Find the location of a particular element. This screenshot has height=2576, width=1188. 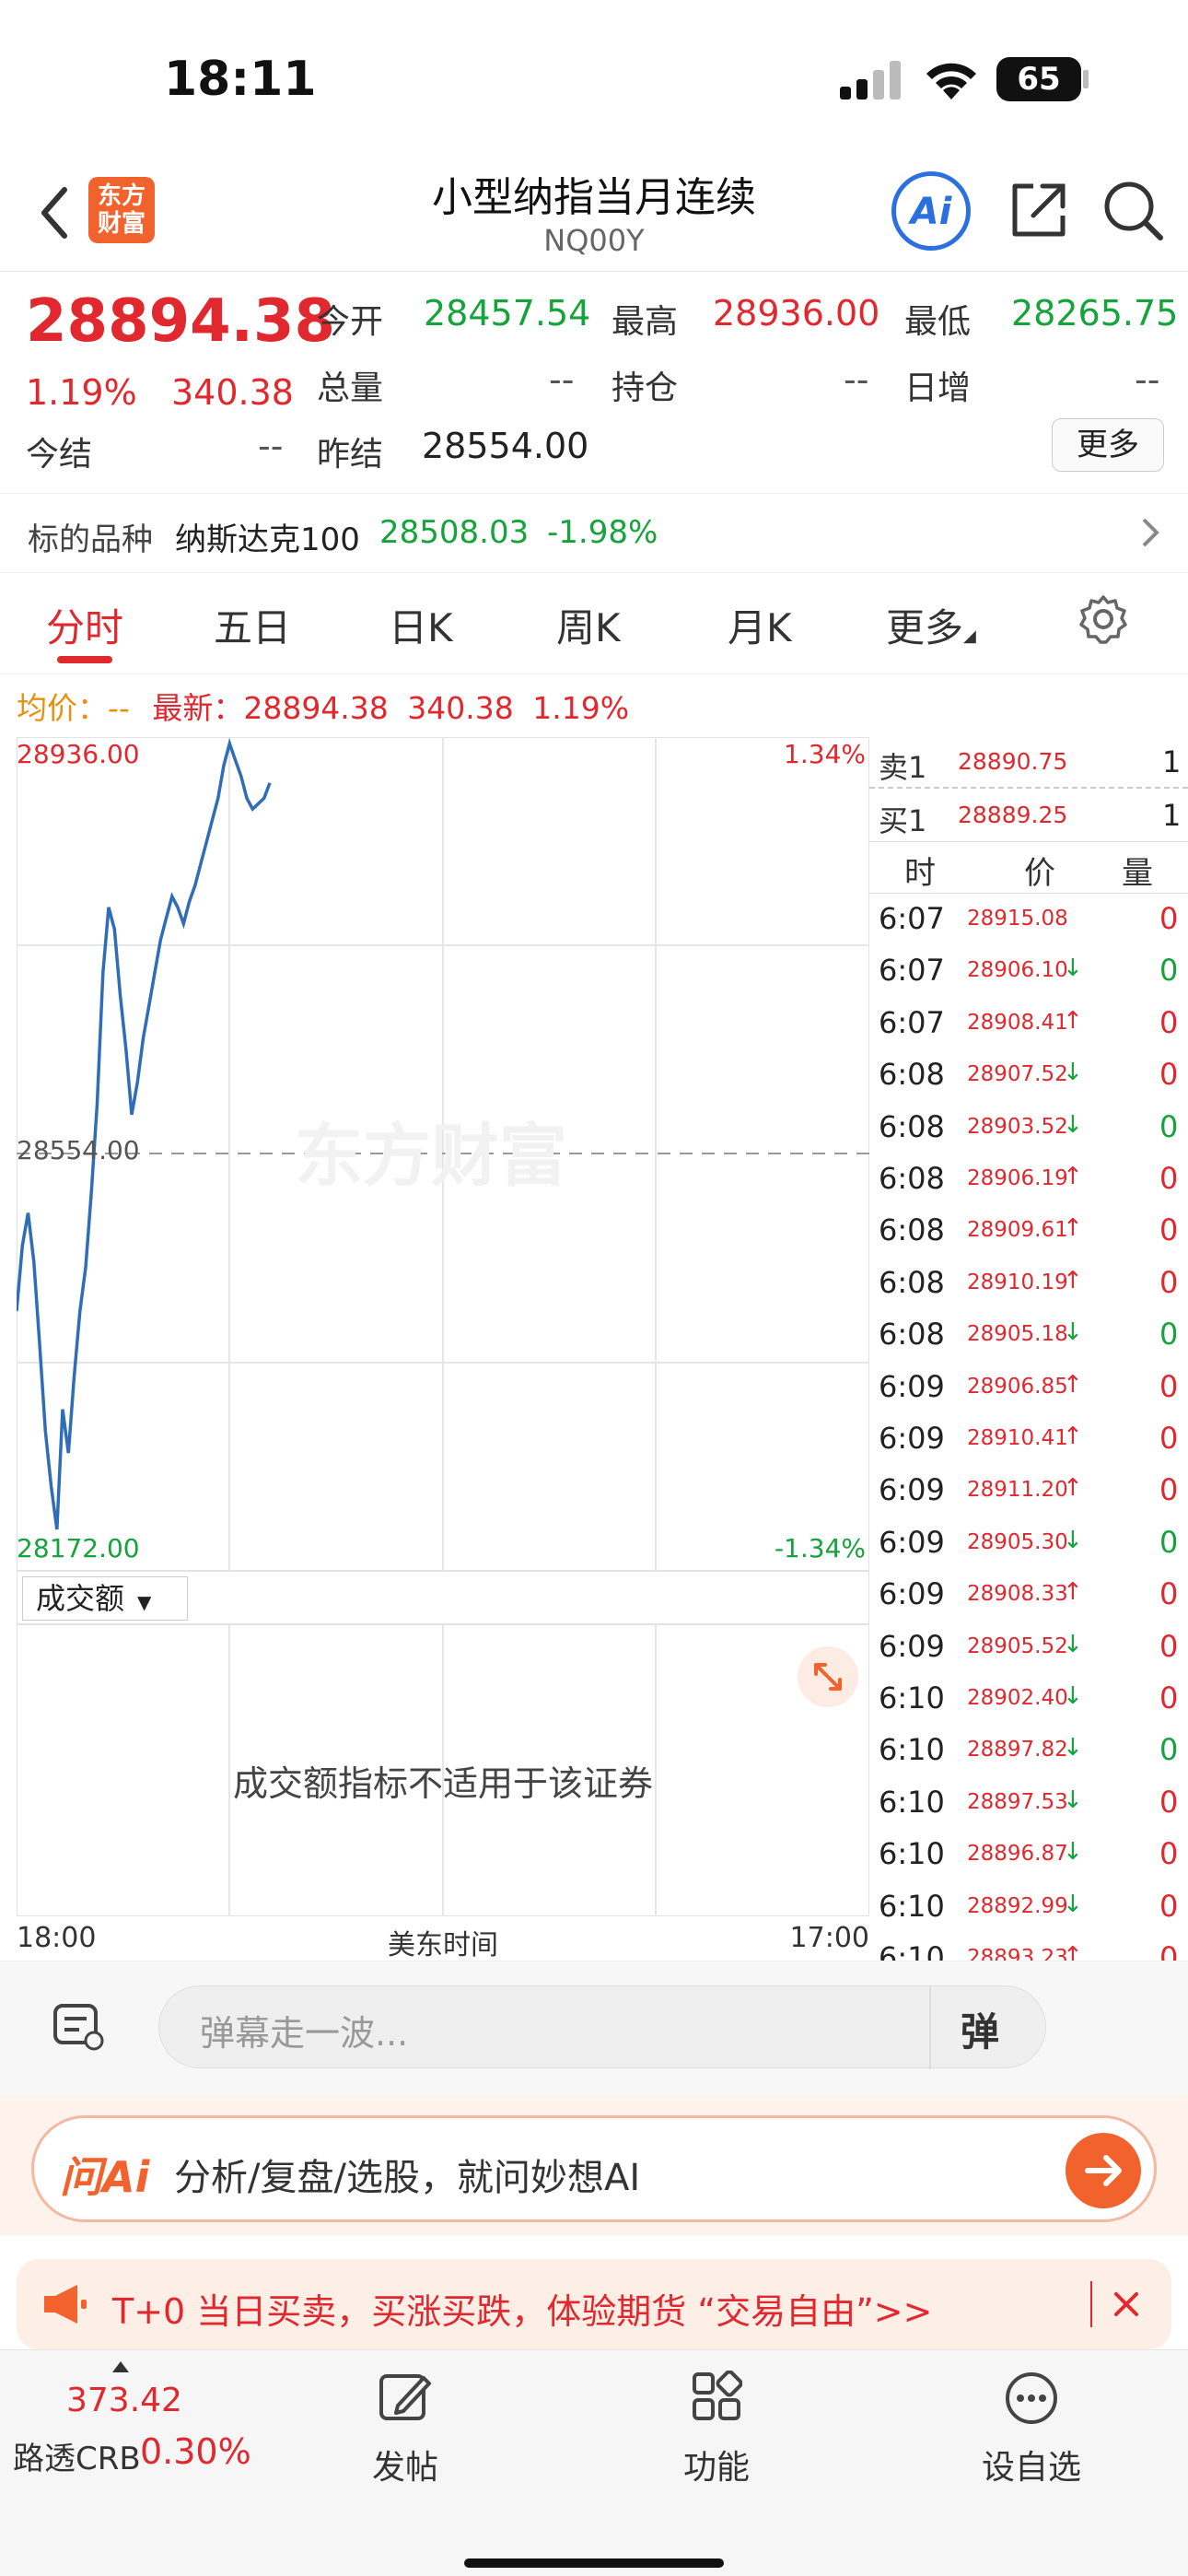

tab-5day: 五日 is located at coordinates (253, 625).